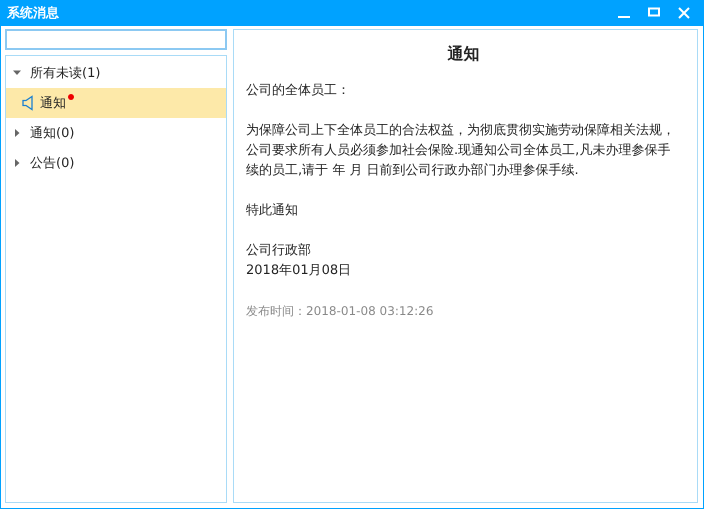 The image size is (704, 509). What do you see at coordinates (28, 103) in the screenshot?
I see `speaker-icon` at bounding box center [28, 103].